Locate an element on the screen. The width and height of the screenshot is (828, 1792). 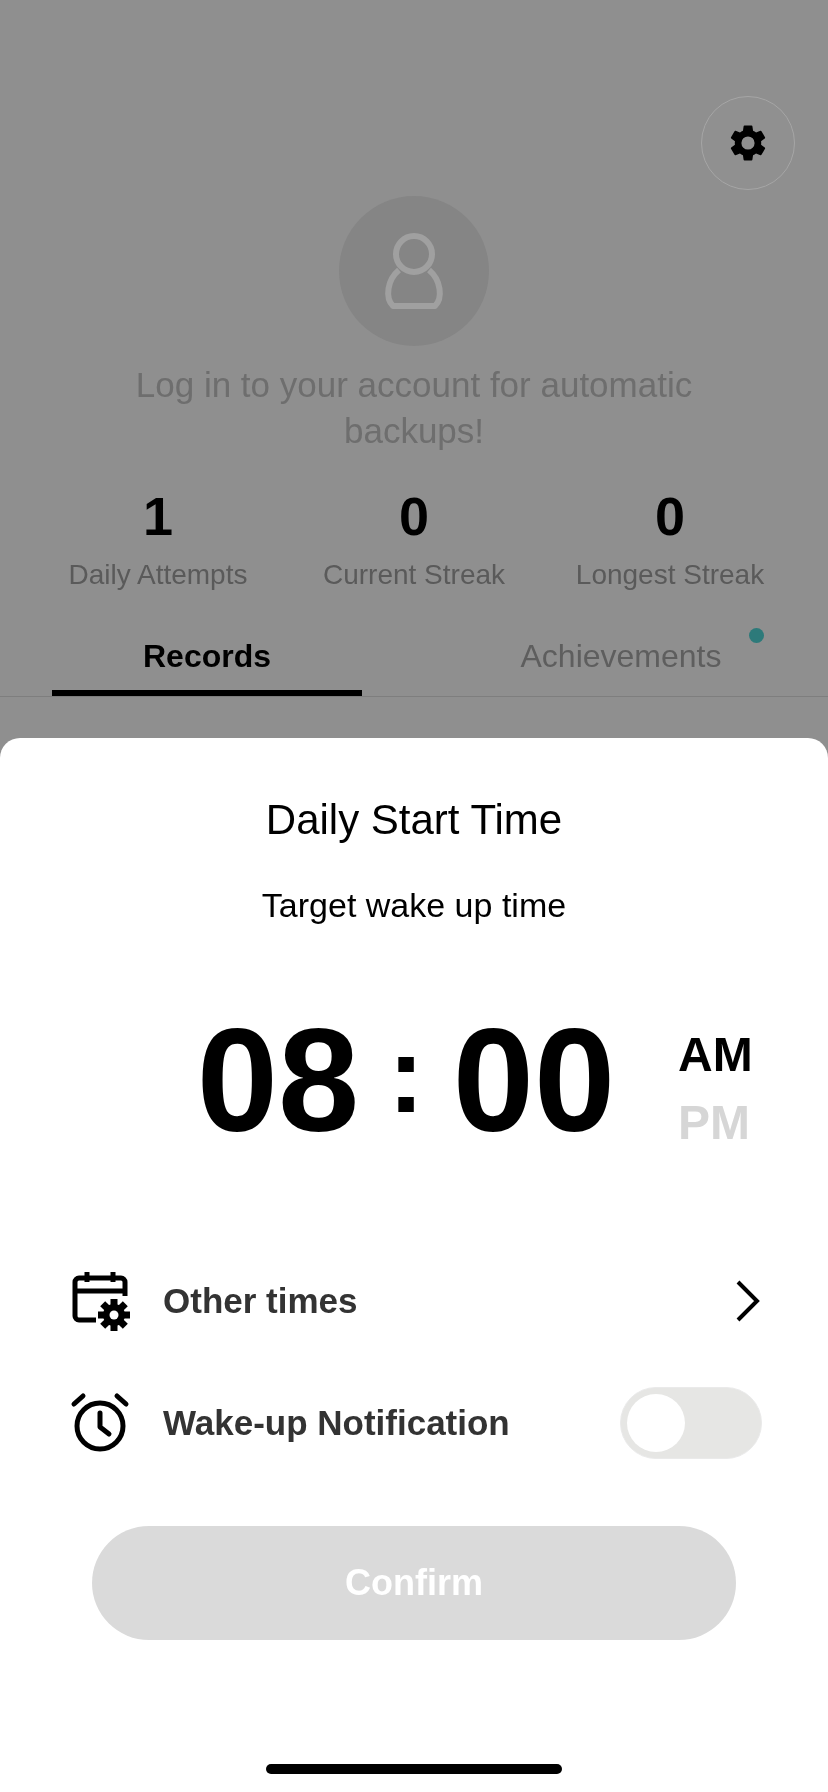
chevron-right-icon is located at coordinates (748, 1301).